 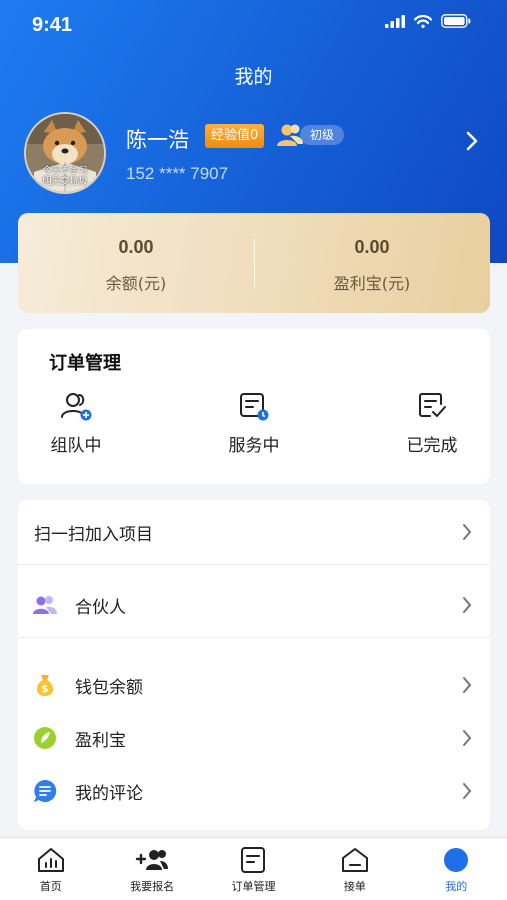 I want to click on tab-home: 首页, so click(x=50, y=869).